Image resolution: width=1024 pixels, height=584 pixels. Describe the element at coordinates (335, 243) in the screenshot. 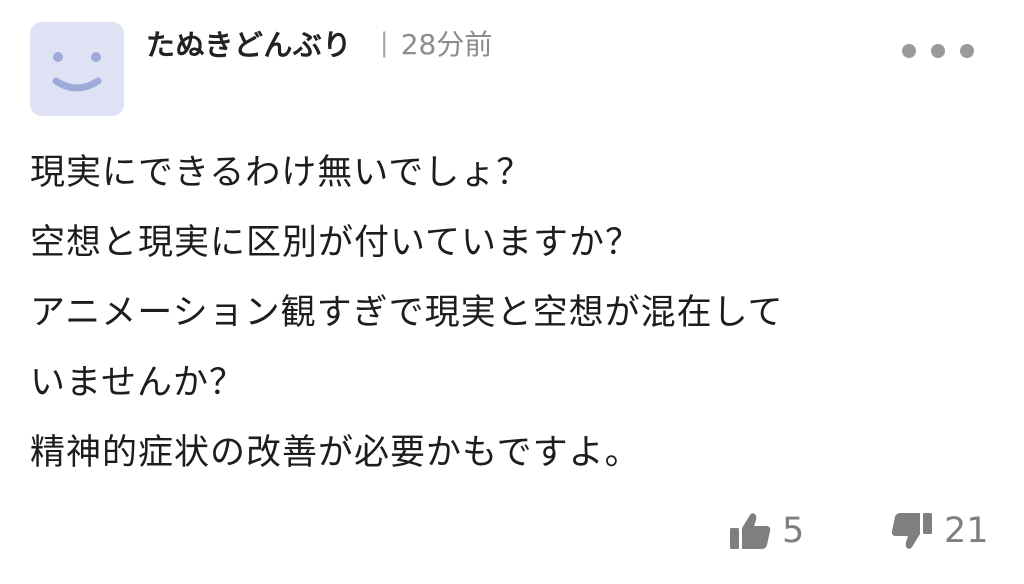

I see `comment-text-line: 空想と現実に区別が付いていますか？` at that location.